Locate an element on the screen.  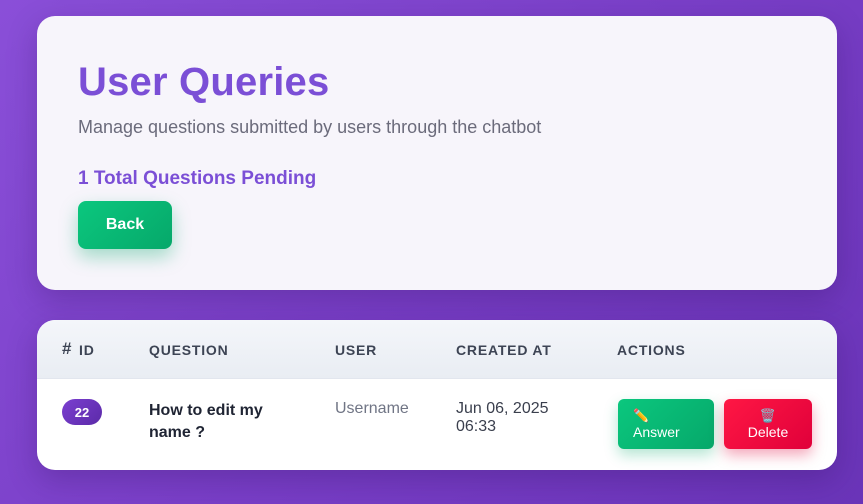
delete-button-label: Delete is located at coordinates (768, 432).